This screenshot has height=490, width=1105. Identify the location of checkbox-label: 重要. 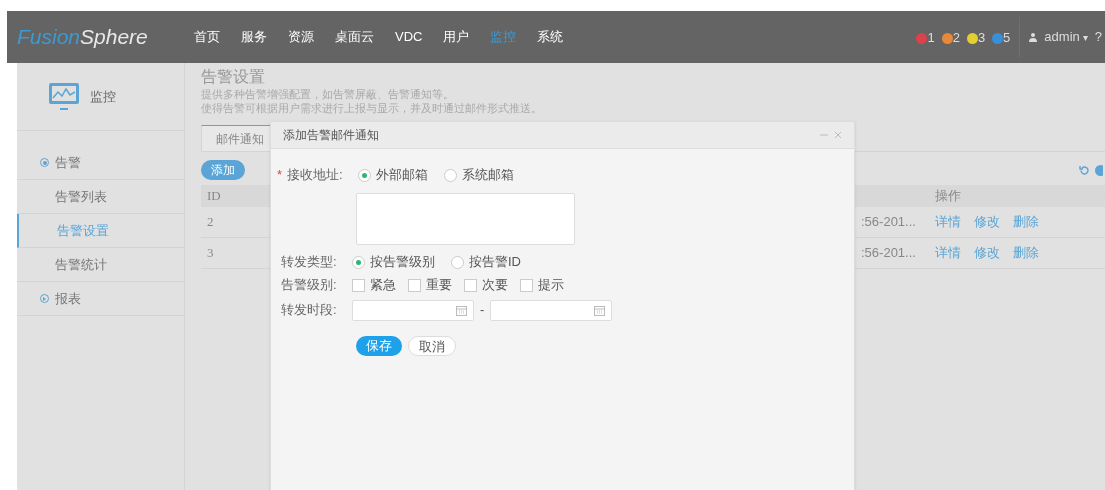
(439, 285).